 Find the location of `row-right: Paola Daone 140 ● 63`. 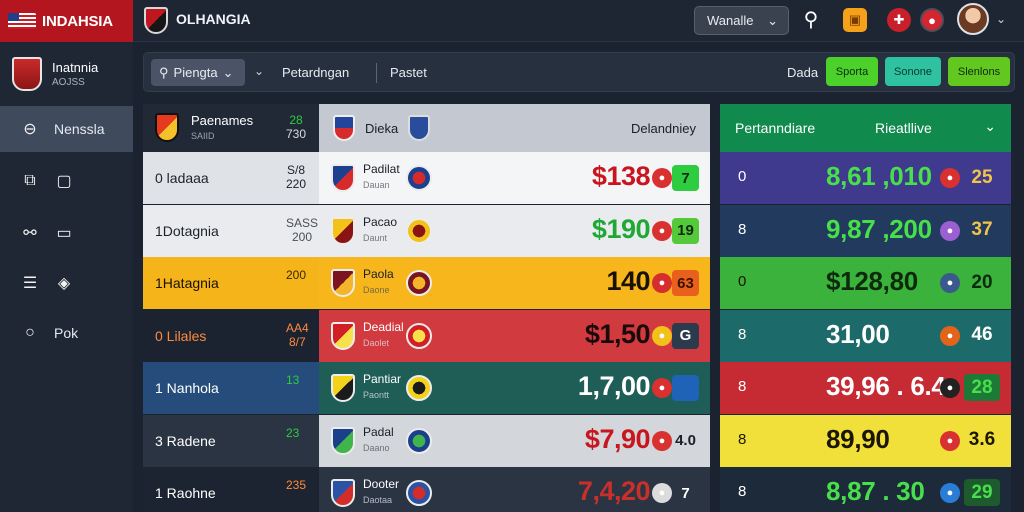

row-right: Paola Daone 140 ● 63 is located at coordinates (514, 283).